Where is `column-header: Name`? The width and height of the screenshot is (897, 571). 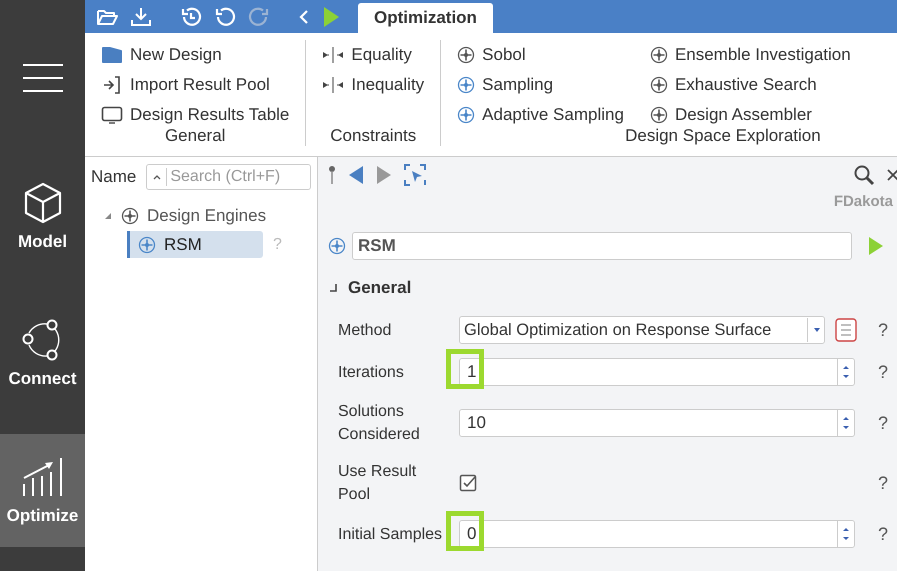
column-header: Name is located at coordinates (113, 177).